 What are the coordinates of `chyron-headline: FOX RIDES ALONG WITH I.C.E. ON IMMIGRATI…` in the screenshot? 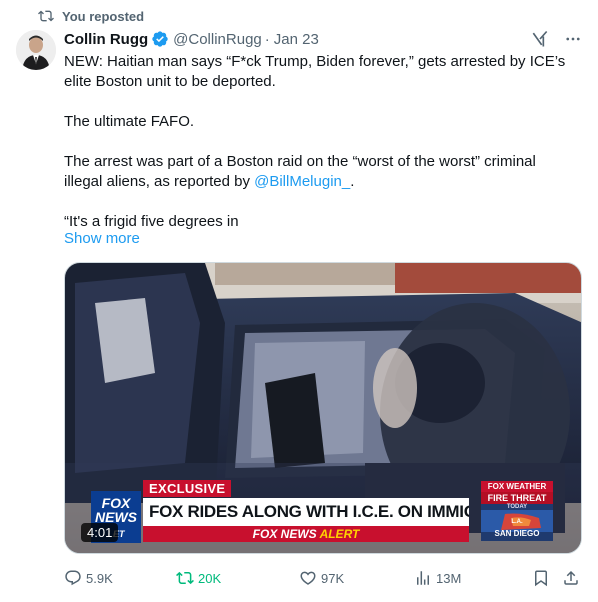 It's located at (306, 512).